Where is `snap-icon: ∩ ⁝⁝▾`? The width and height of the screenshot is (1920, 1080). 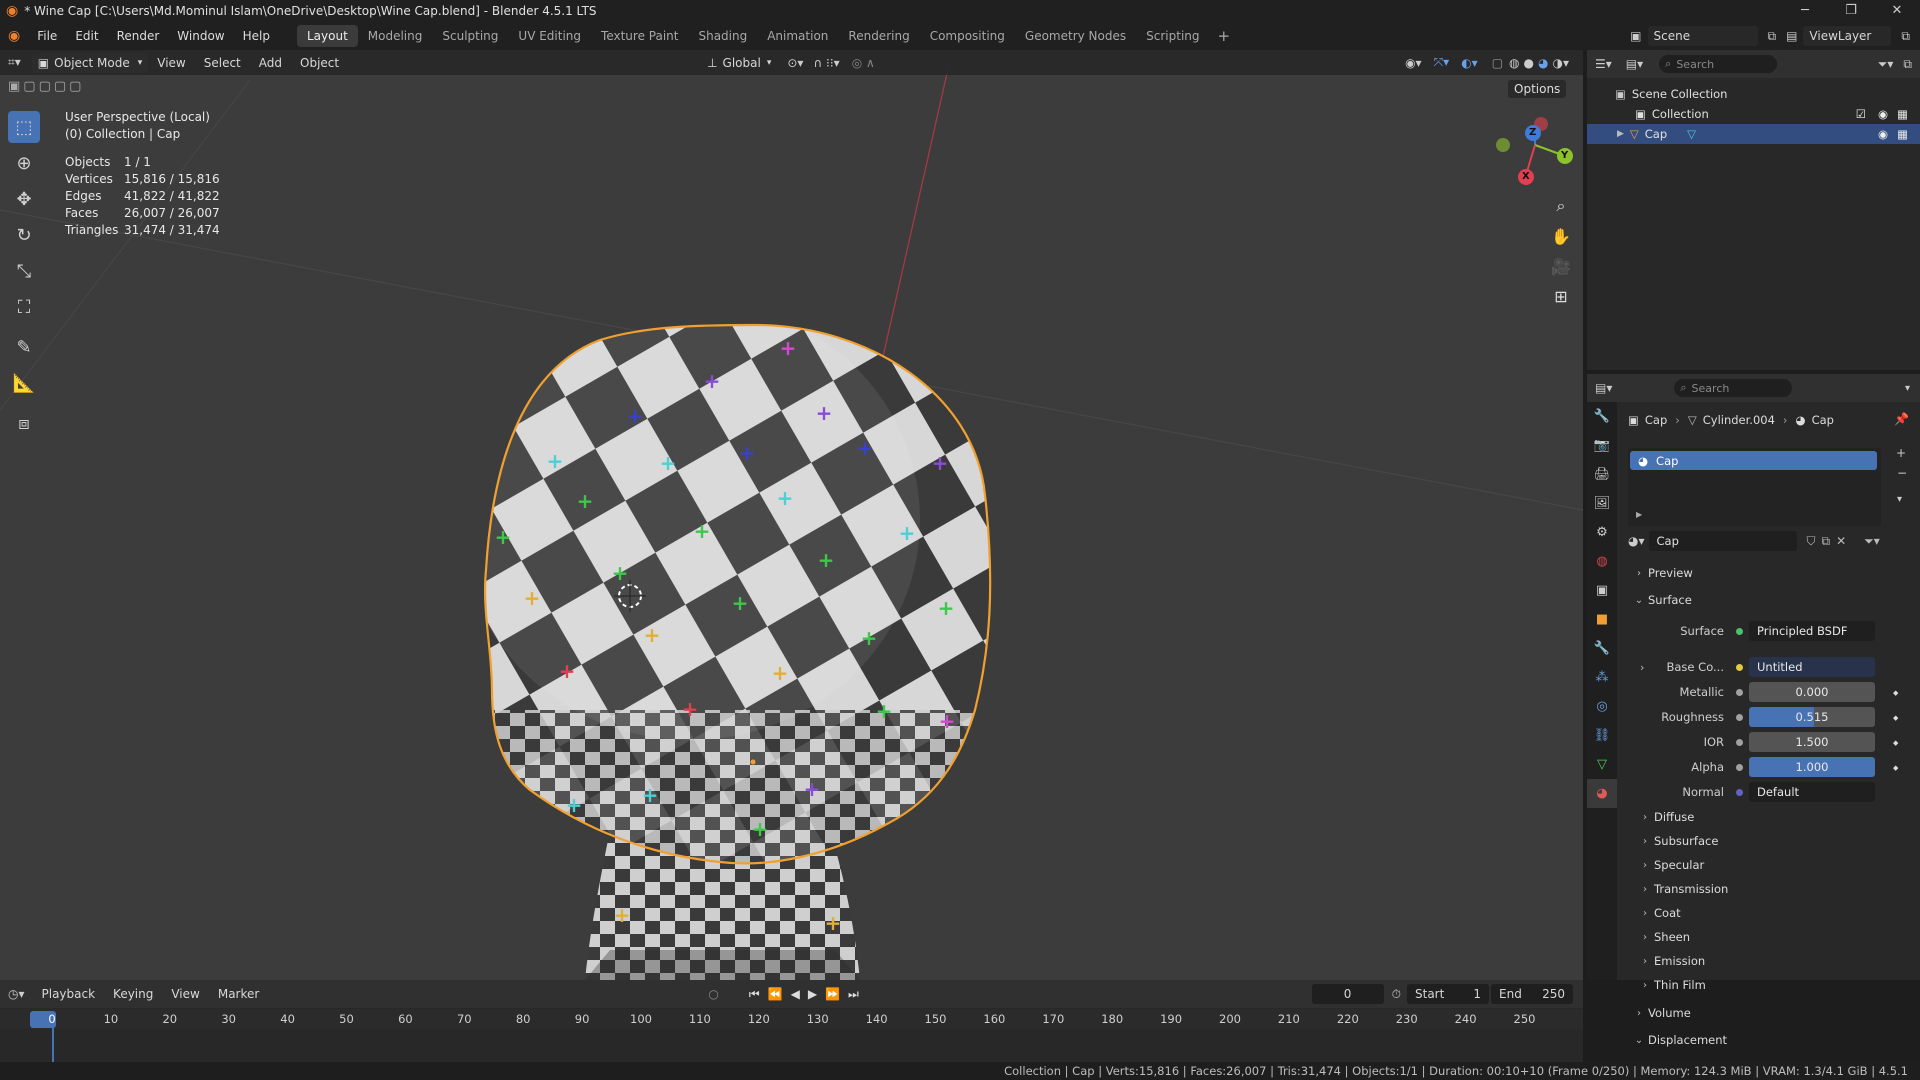
snap-icon: ∩ ⁝⁝▾ is located at coordinates (826, 63).